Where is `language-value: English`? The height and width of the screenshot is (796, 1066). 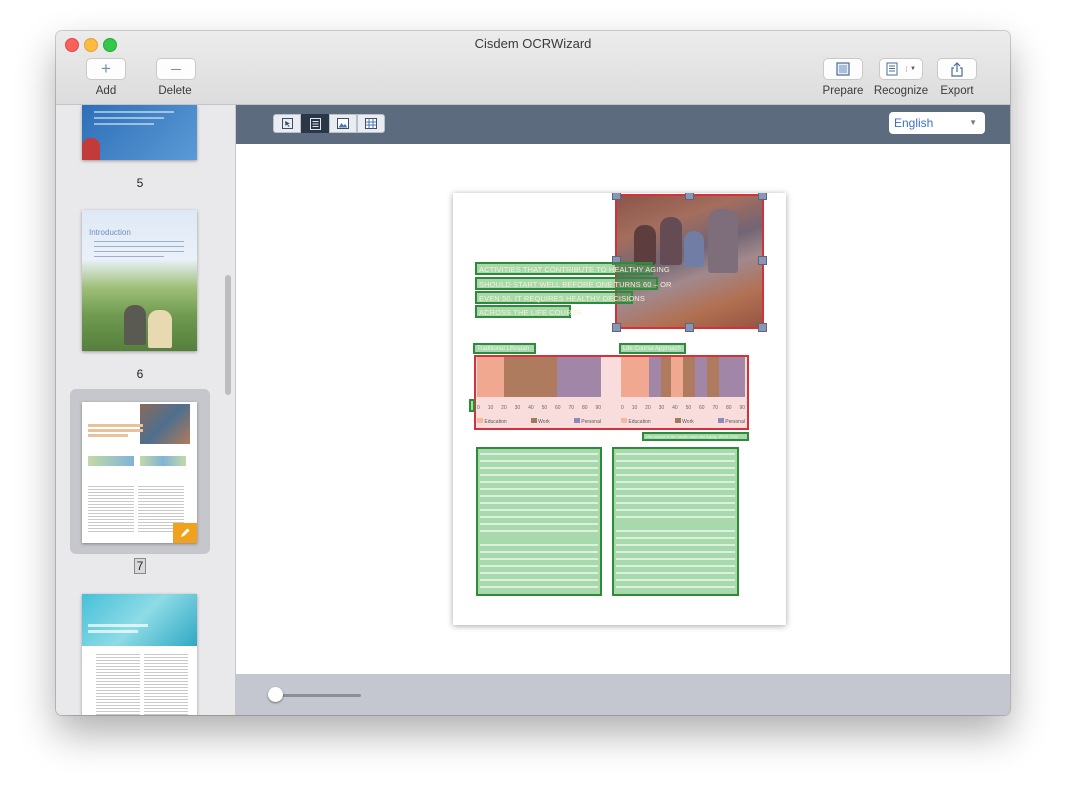 language-value: English is located at coordinates (914, 123).